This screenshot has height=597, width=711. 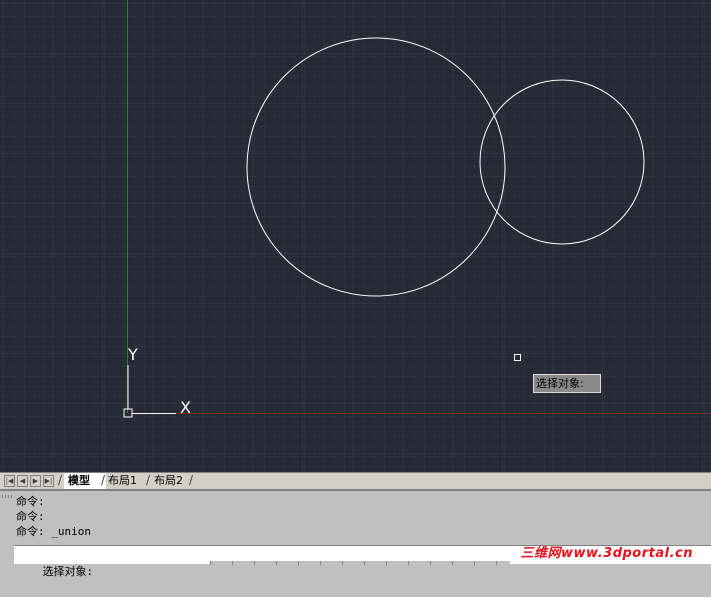 What do you see at coordinates (132, 354) in the screenshot?
I see `ucs-y-label: Y` at bounding box center [132, 354].